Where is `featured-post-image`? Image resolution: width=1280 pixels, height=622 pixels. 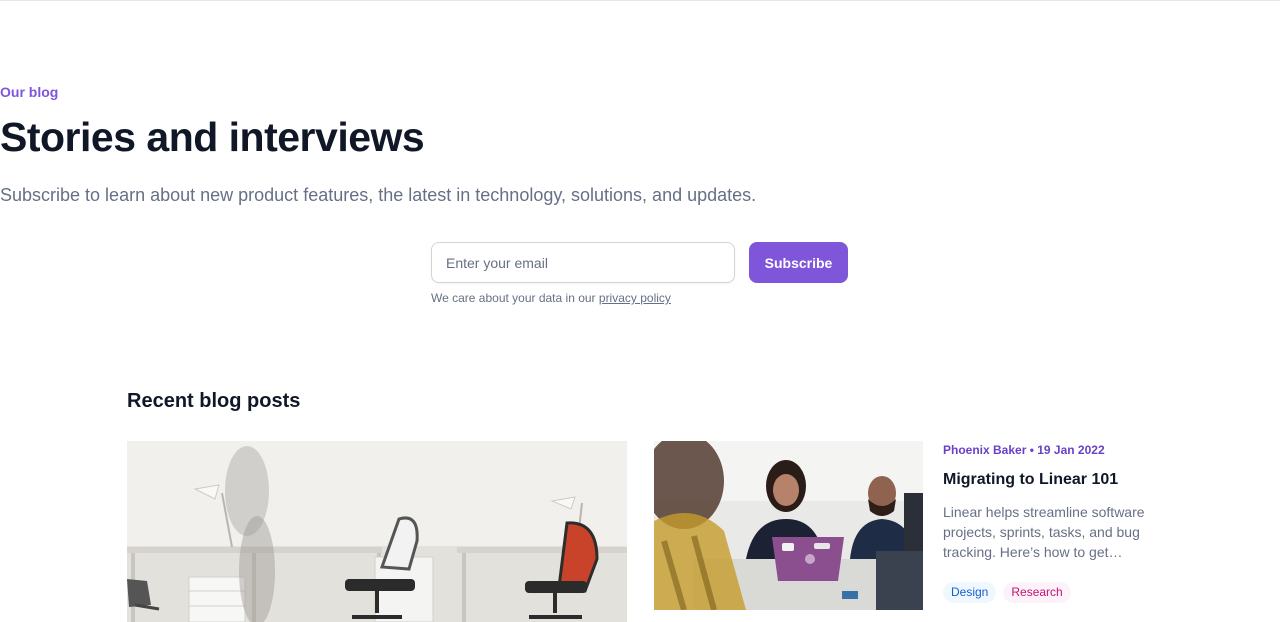 featured-post-image is located at coordinates (377, 531).